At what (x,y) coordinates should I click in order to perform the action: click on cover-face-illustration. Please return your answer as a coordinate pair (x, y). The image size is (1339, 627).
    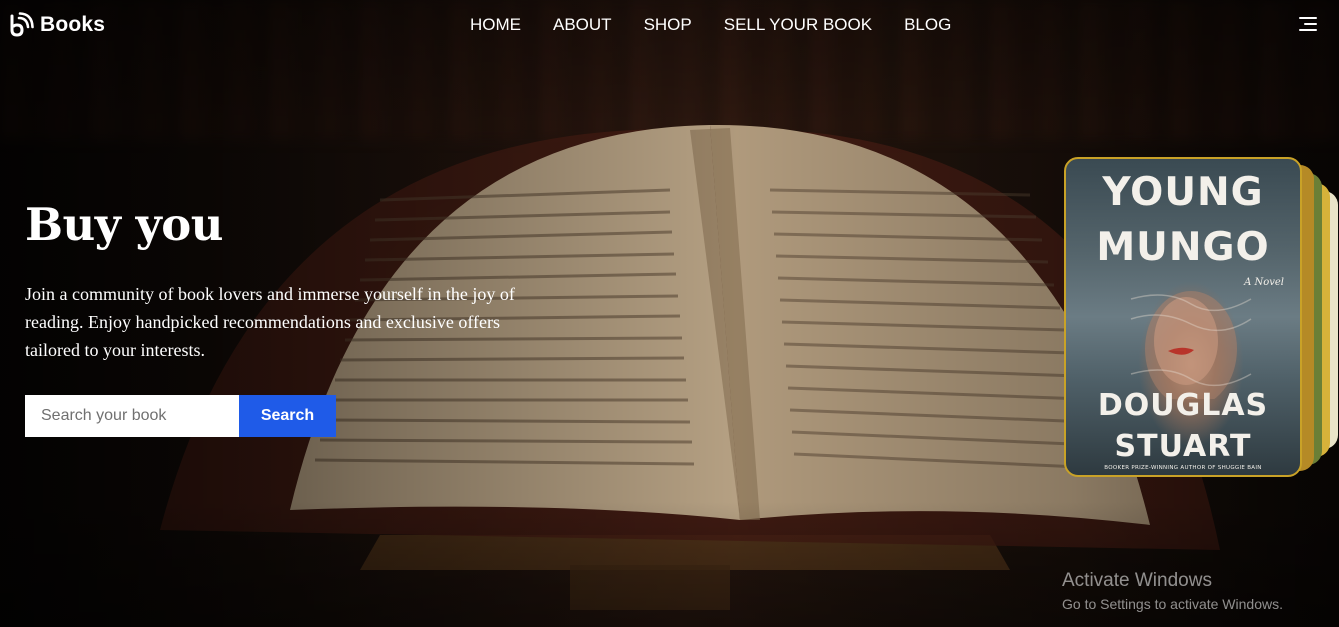
    Looking at the image, I should click on (1191, 345).